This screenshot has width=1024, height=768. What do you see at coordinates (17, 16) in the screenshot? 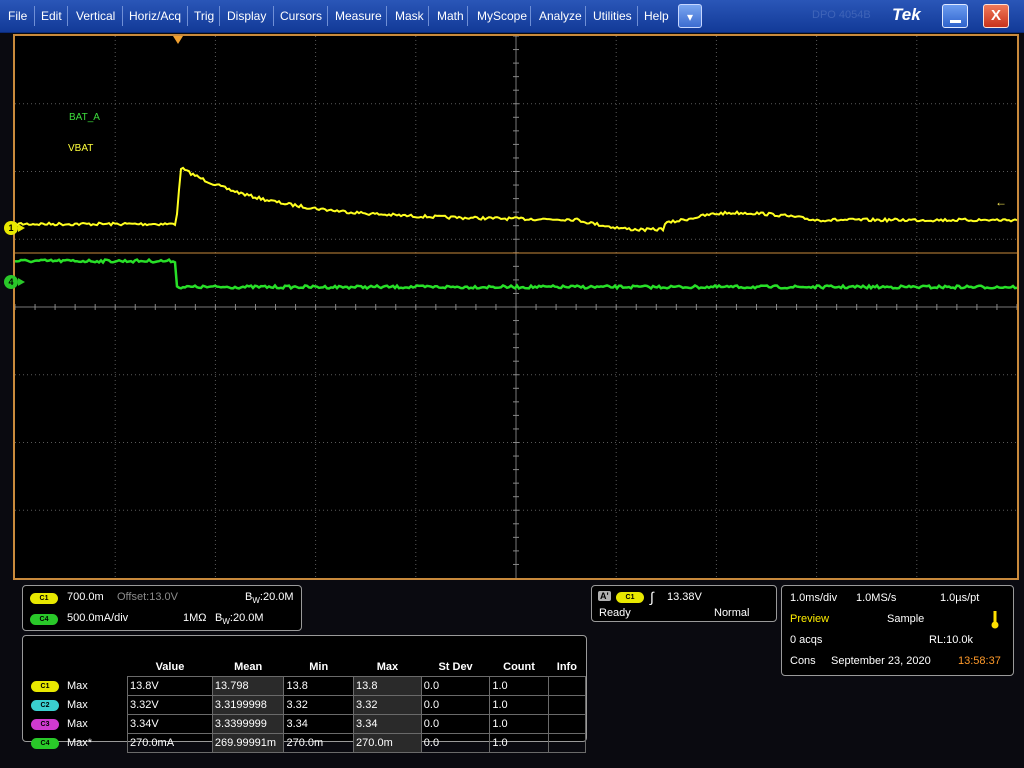
I see `menu-file: File` at bounding box center [17, 16].